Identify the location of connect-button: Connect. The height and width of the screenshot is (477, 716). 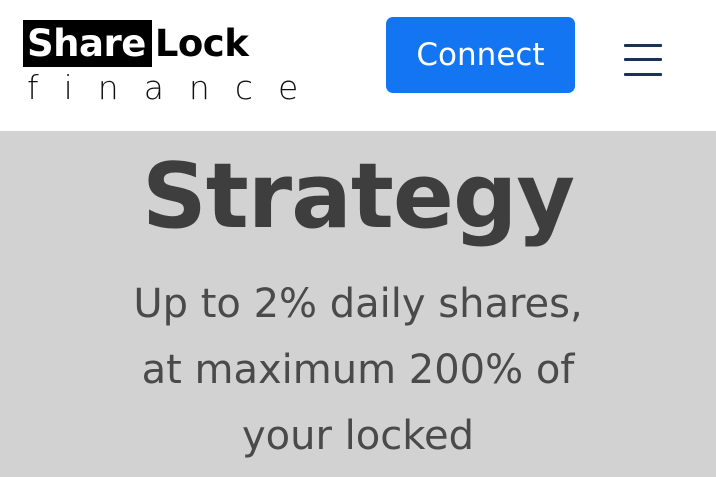
(480, 55).